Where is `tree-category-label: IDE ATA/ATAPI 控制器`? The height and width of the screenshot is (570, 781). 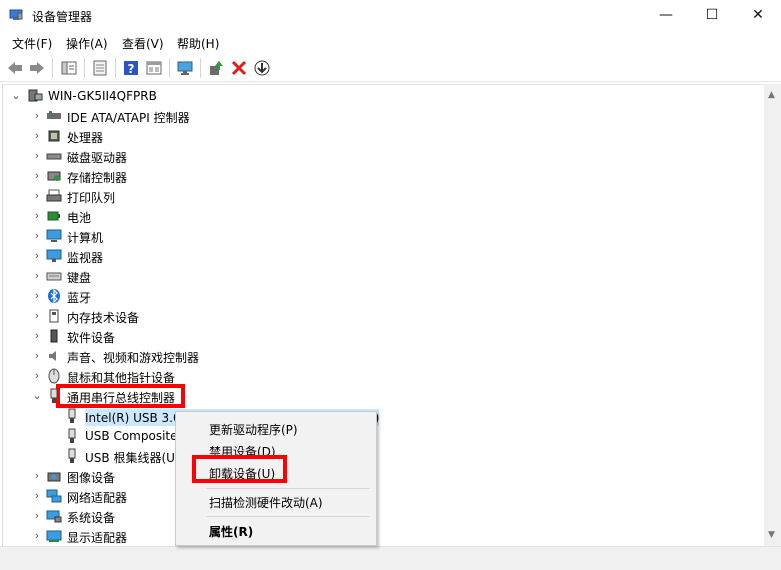
tree-category-label: IDE ATA/ATAPI 控制器 is located at coordinates (128, 118).